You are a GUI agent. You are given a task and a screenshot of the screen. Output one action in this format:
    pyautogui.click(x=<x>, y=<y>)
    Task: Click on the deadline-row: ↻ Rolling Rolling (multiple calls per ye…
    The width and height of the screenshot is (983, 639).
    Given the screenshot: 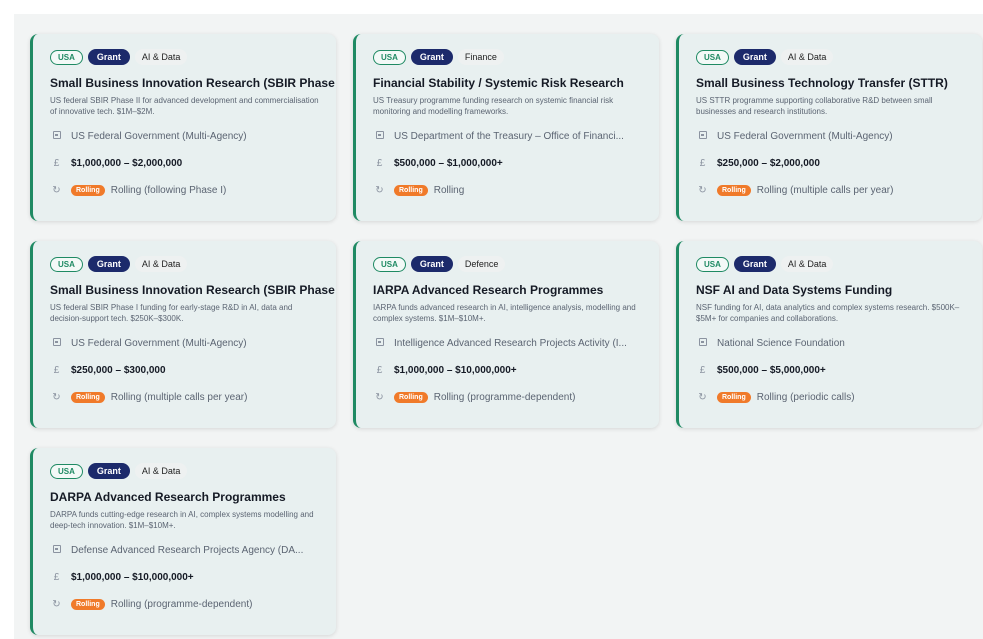 What is the action you would take?
    pyautogui.click(x=187, y=397)
    